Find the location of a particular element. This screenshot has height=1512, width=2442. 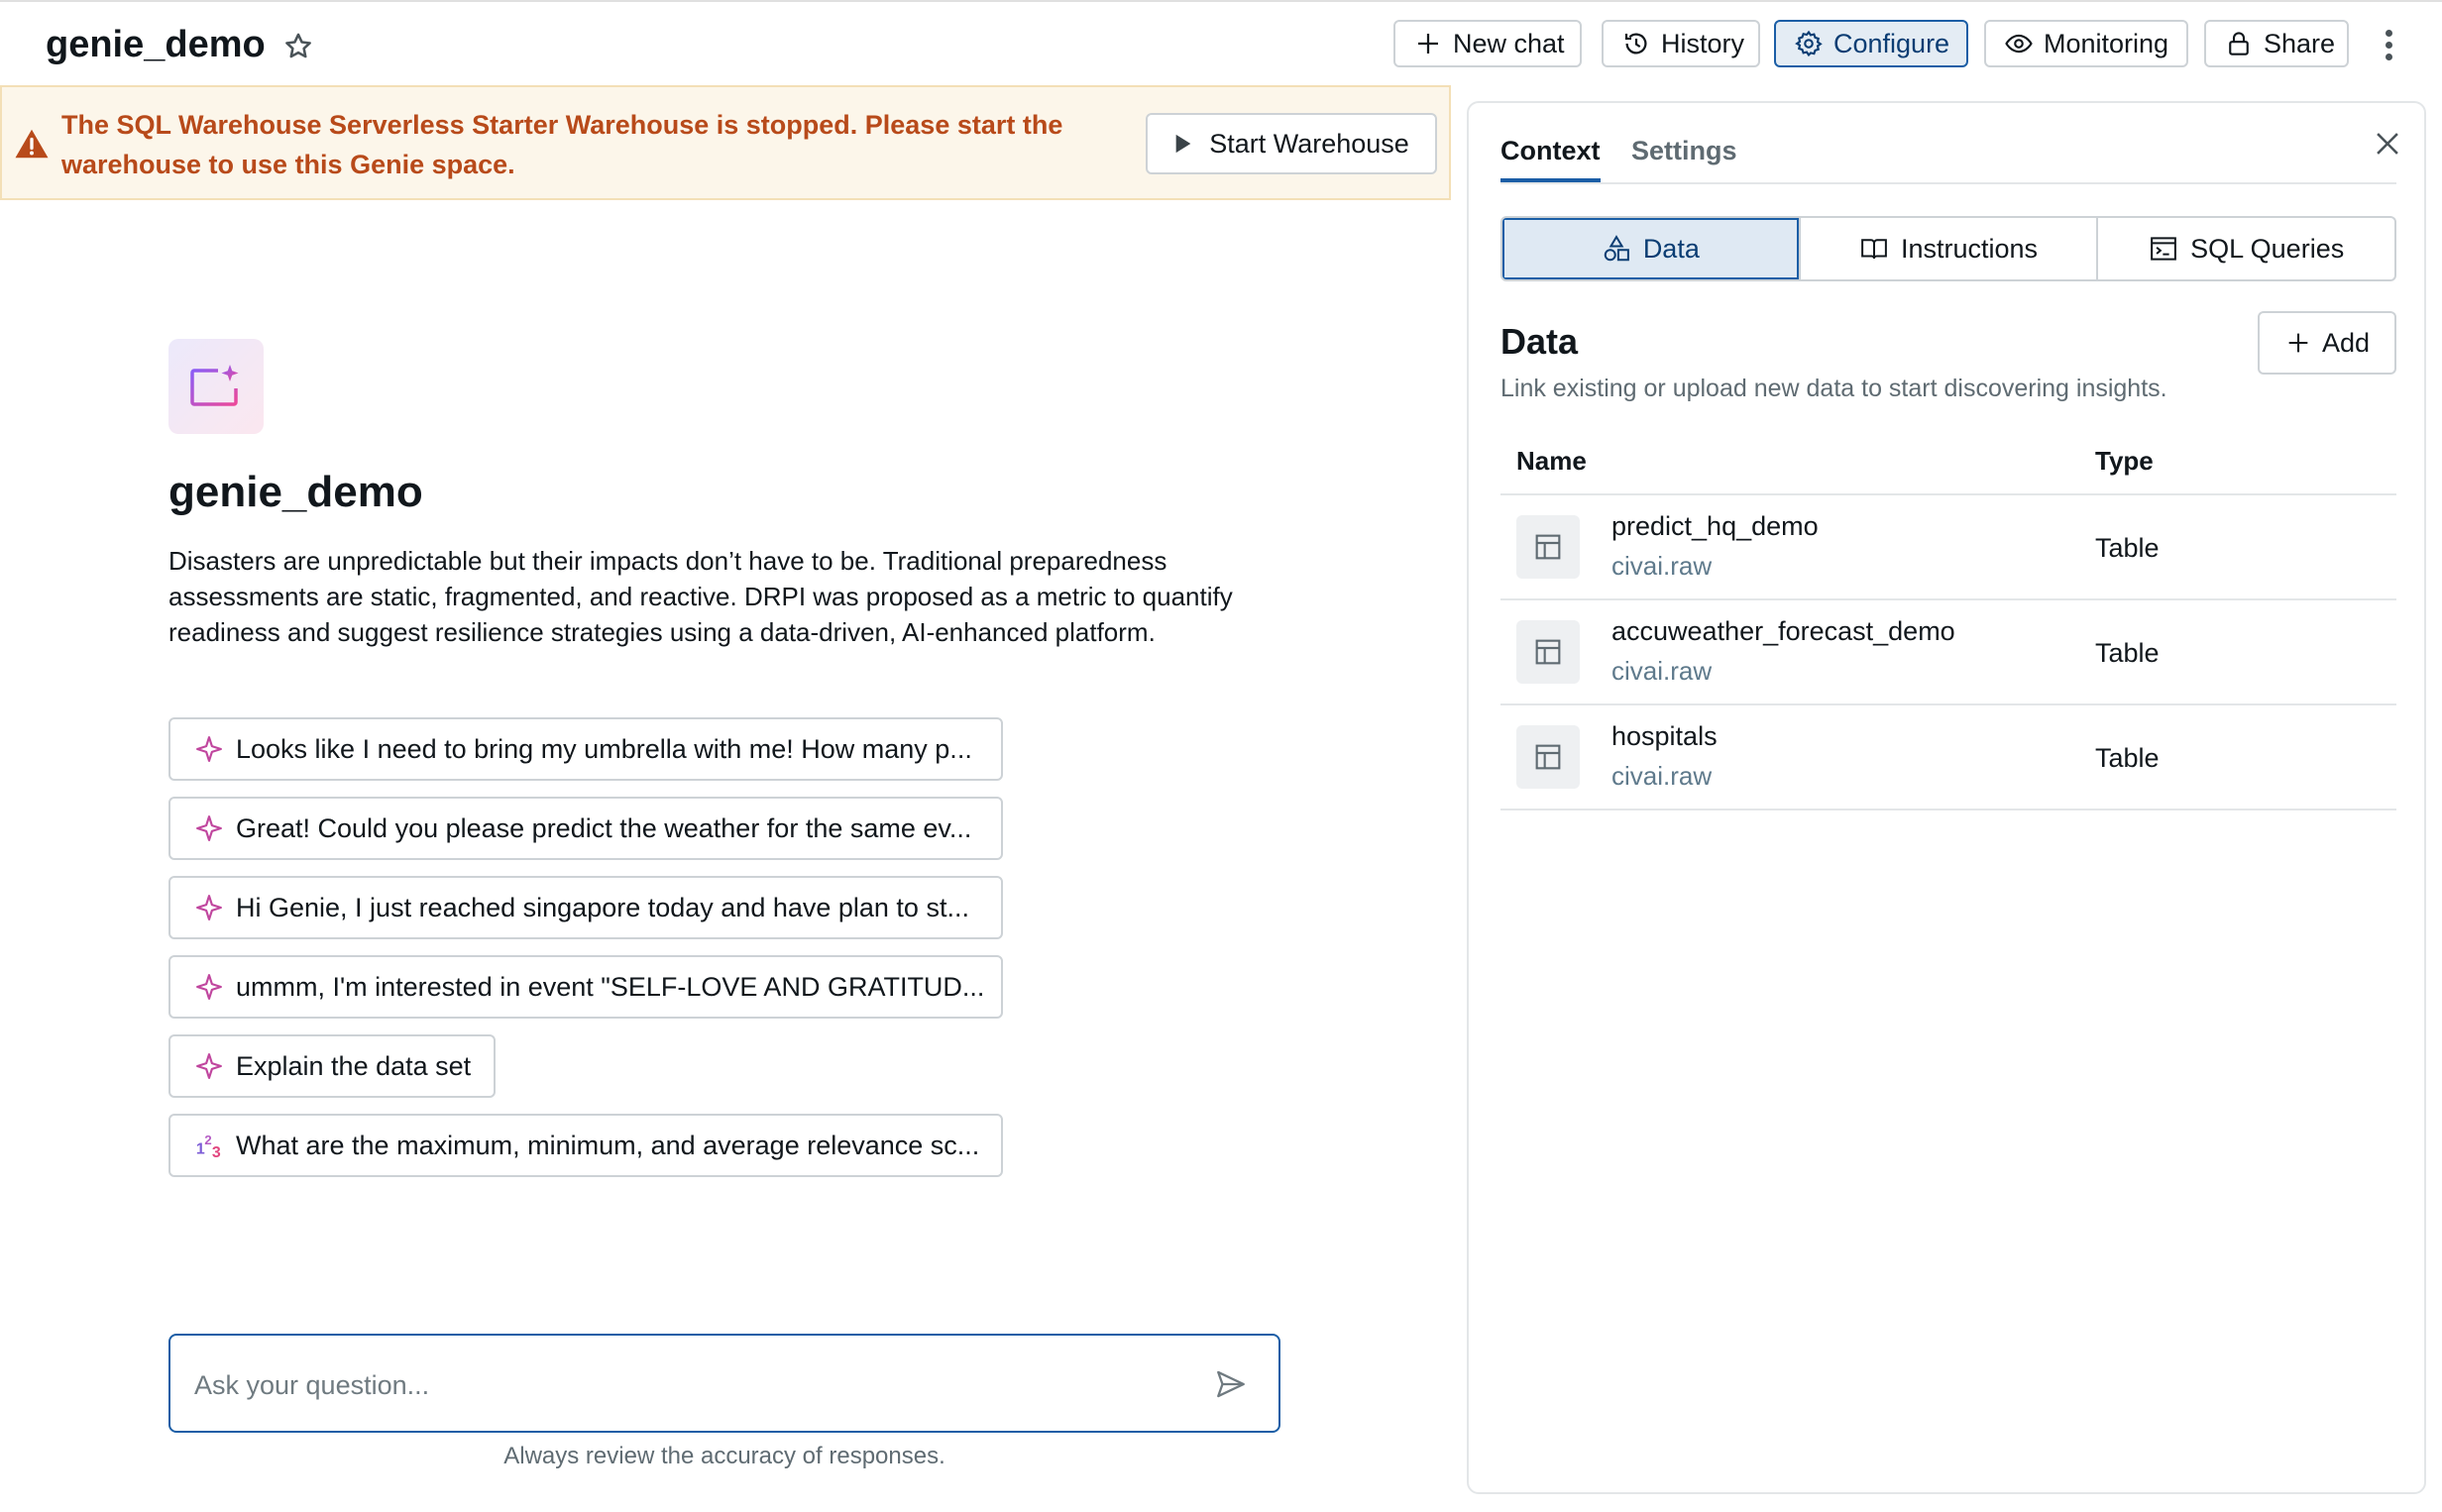

share-label: Share is located at coordinates (2300, 43).